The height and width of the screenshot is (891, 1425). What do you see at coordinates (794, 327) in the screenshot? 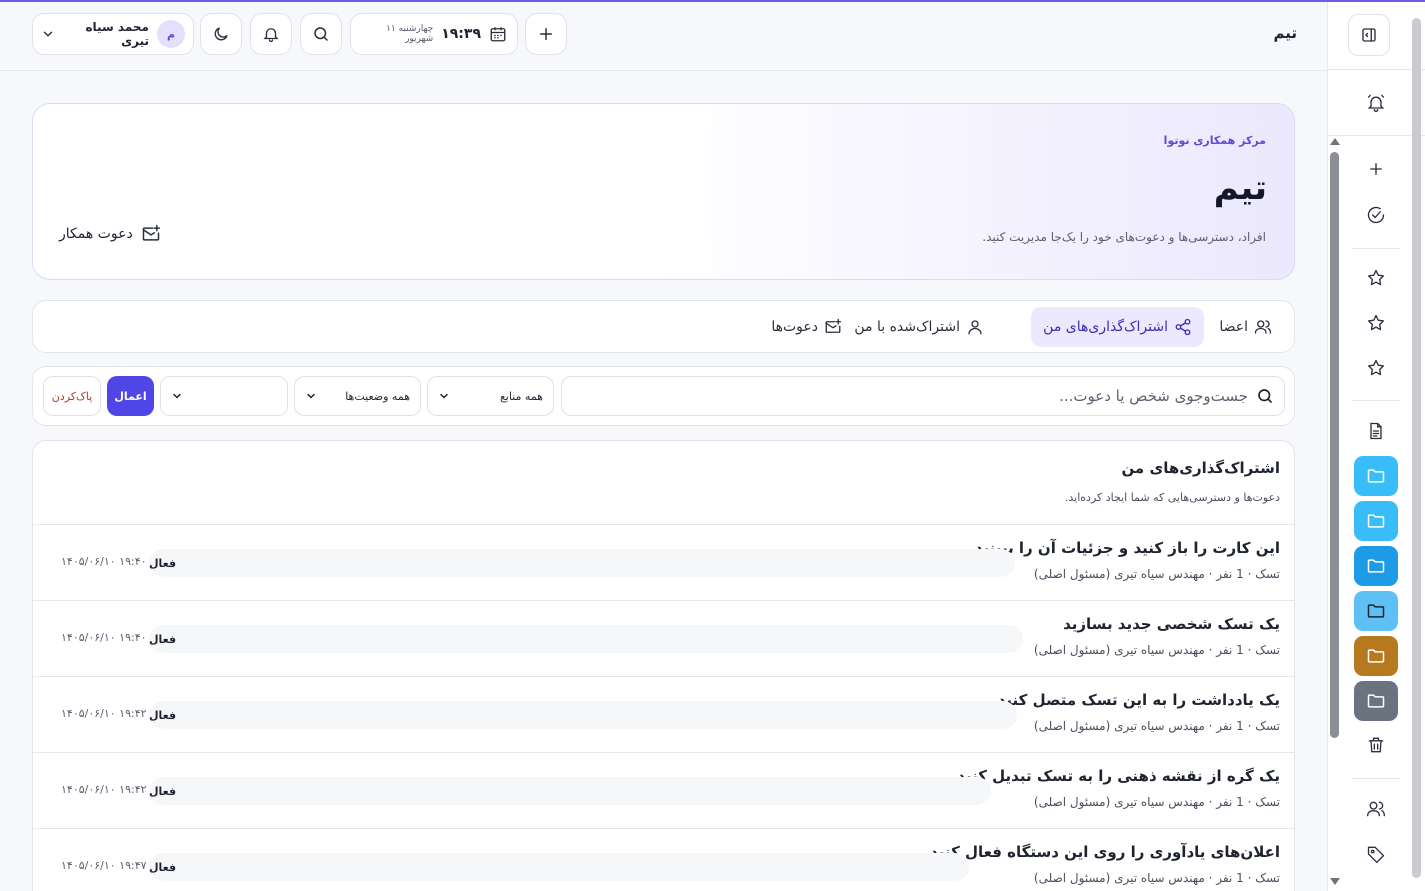
I see `tab-invitations-label: دعوت‌ها` at bounding box center [794, 327].